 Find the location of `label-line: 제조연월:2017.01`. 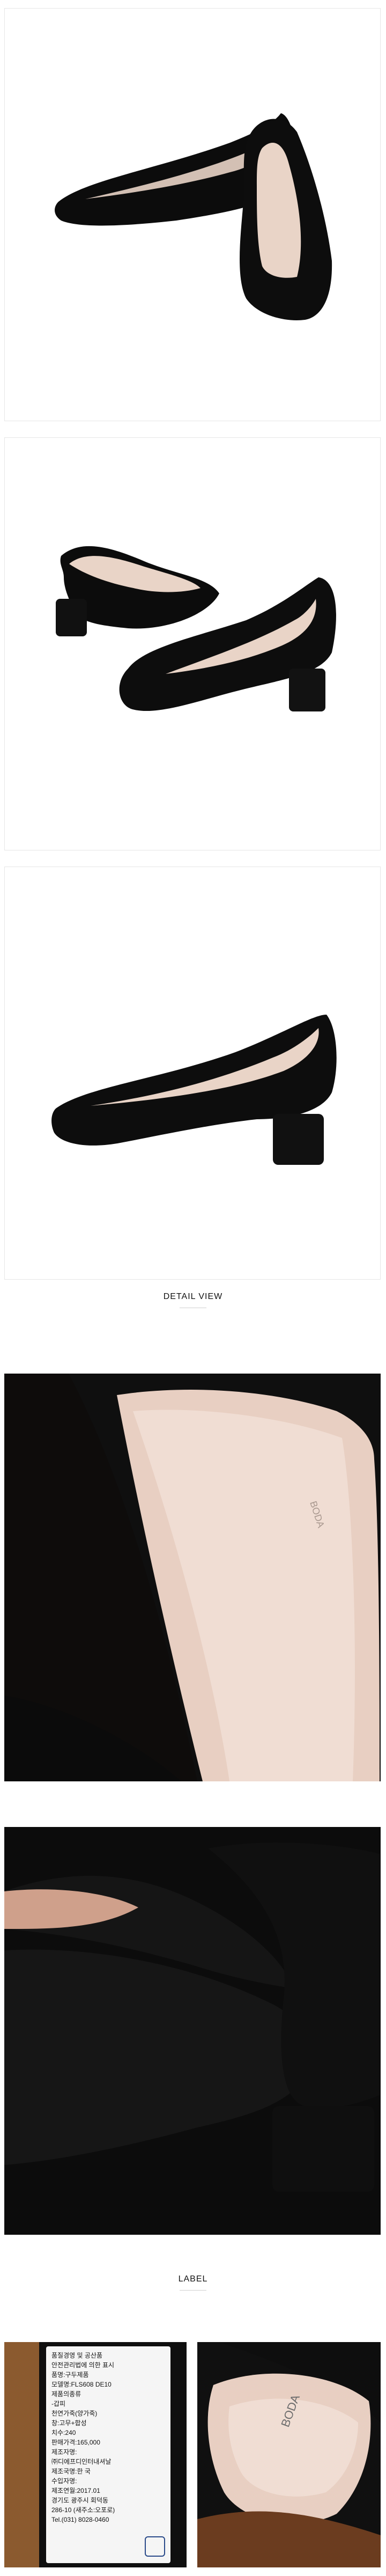

label-line: 제조연월:2017.01 is located at coordinates (75, 2490).